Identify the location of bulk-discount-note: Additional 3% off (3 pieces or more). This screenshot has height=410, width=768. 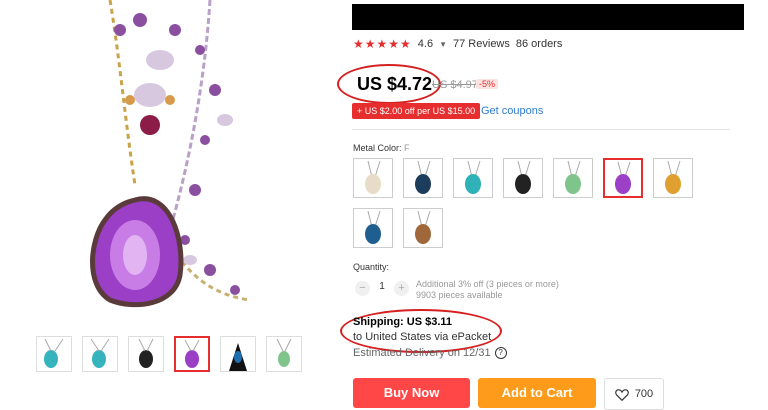
(487, 284).